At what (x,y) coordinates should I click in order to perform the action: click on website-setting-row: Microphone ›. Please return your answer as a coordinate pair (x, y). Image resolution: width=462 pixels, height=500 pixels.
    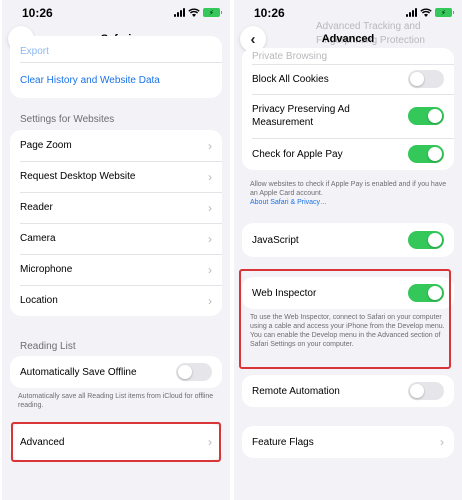
    Looking at the image, I should click on (116, 269).